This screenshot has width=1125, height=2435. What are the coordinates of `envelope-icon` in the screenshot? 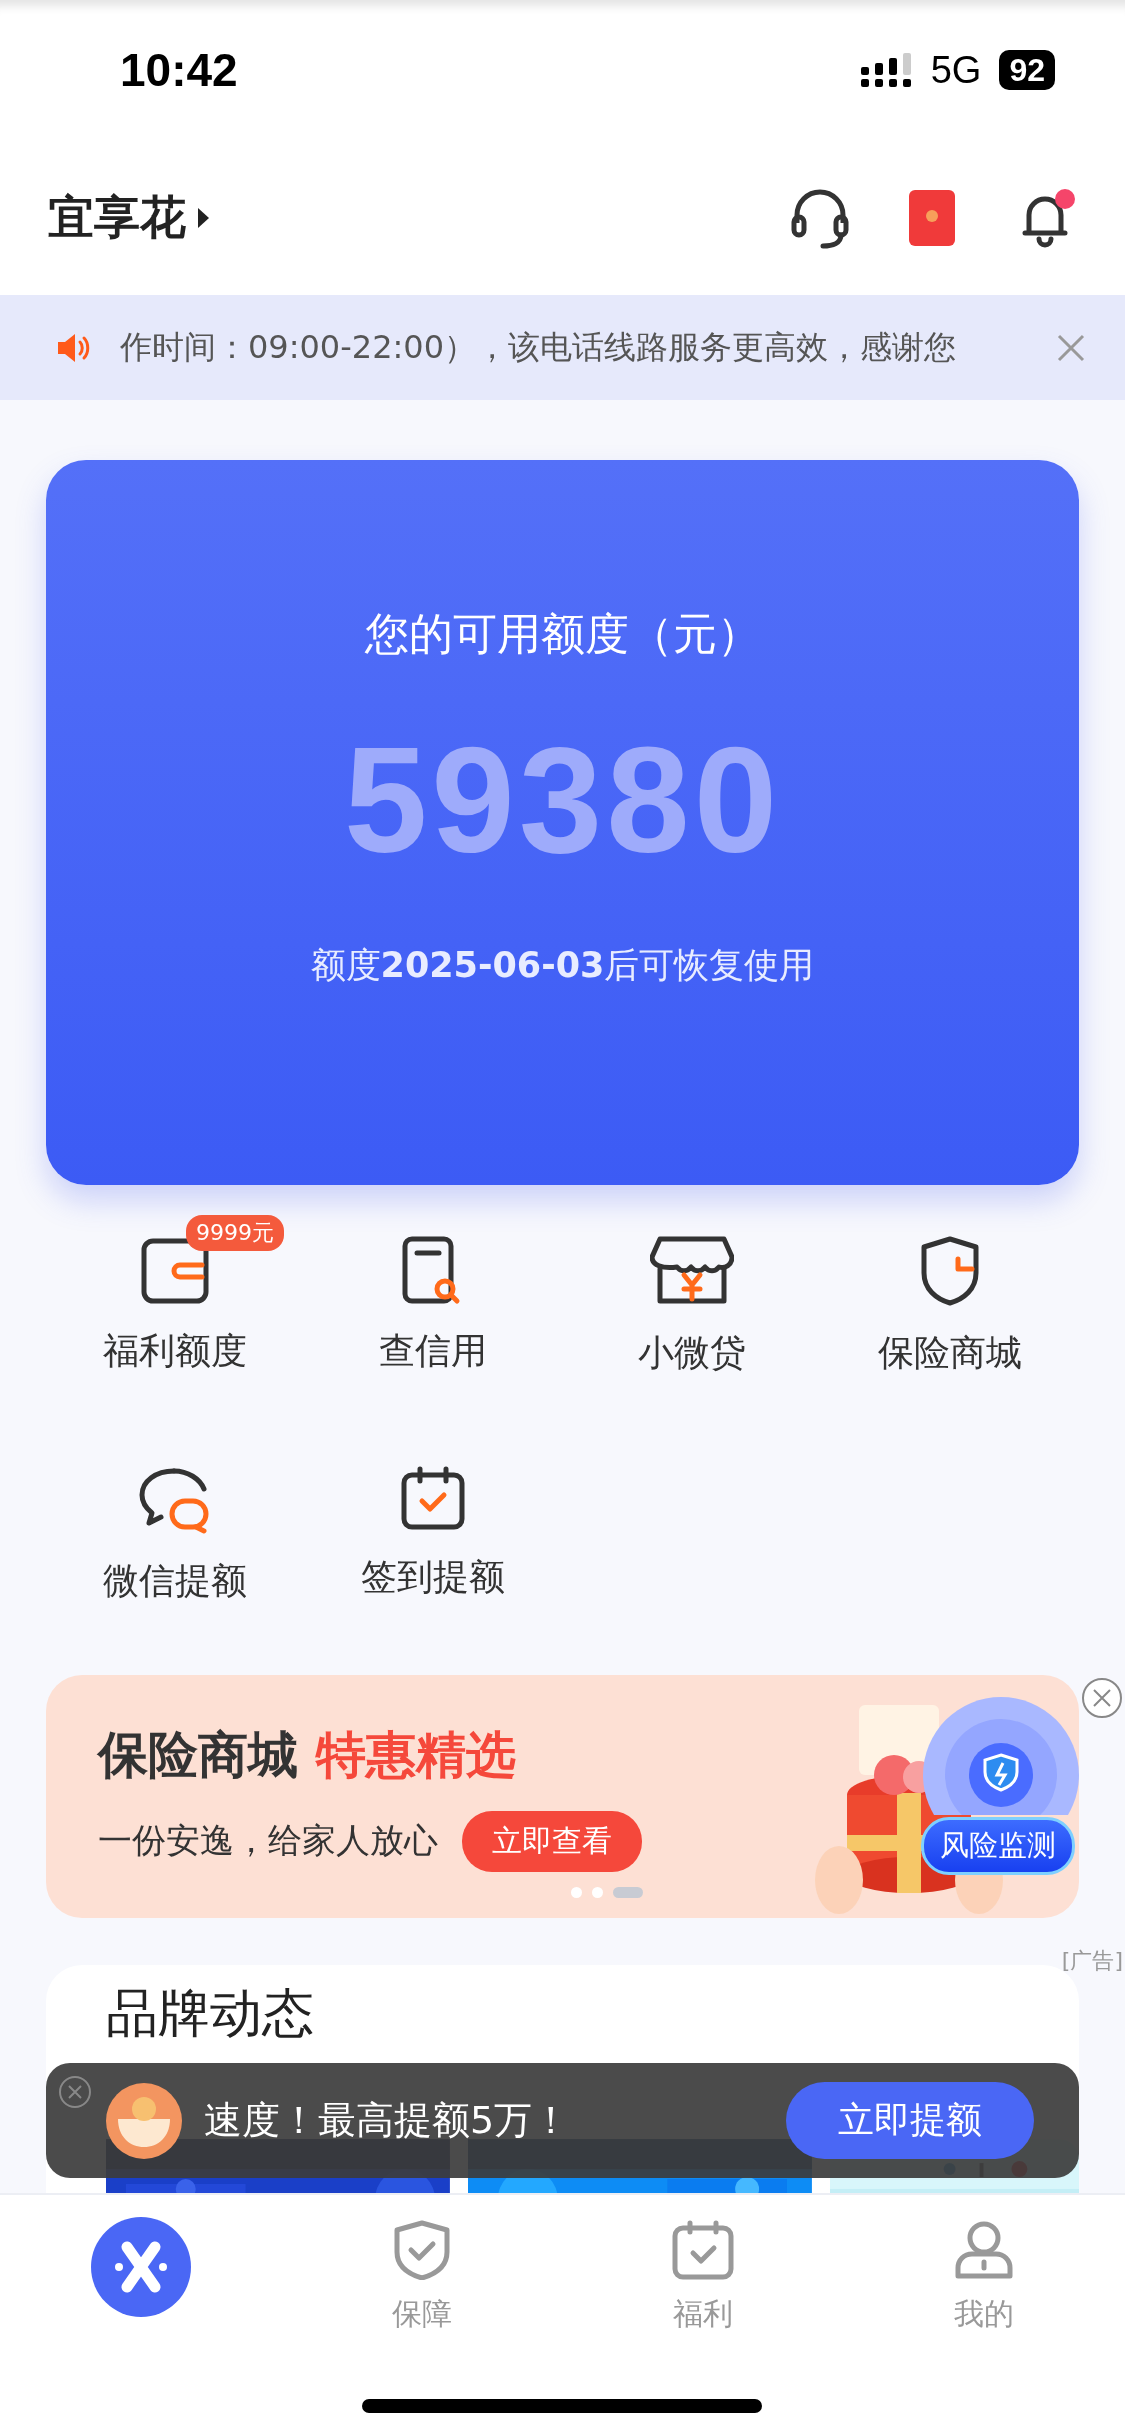 It's located at (932, 217).